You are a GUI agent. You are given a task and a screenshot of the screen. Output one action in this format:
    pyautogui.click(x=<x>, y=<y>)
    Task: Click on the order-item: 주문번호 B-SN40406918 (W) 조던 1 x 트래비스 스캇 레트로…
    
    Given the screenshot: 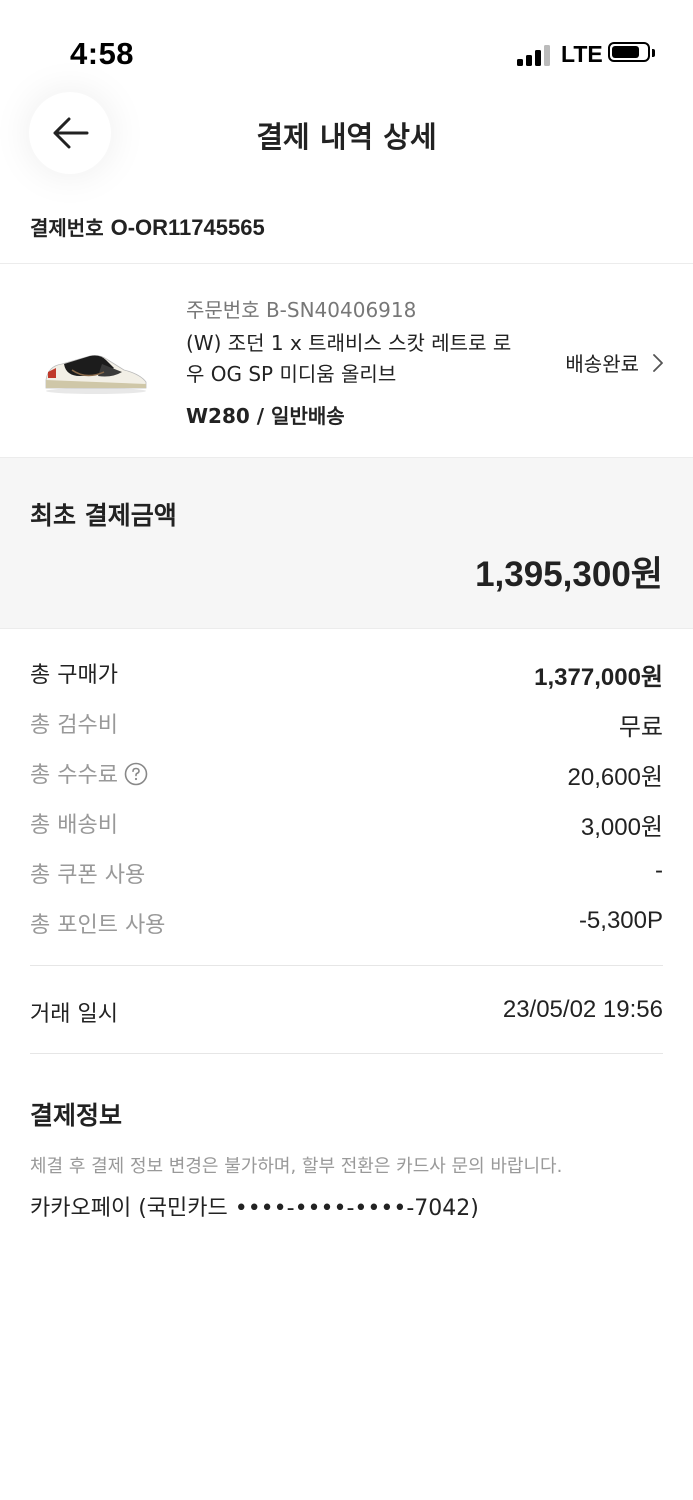 What is the action you would take?
    pyautogui.click(x=346, y=360)
    